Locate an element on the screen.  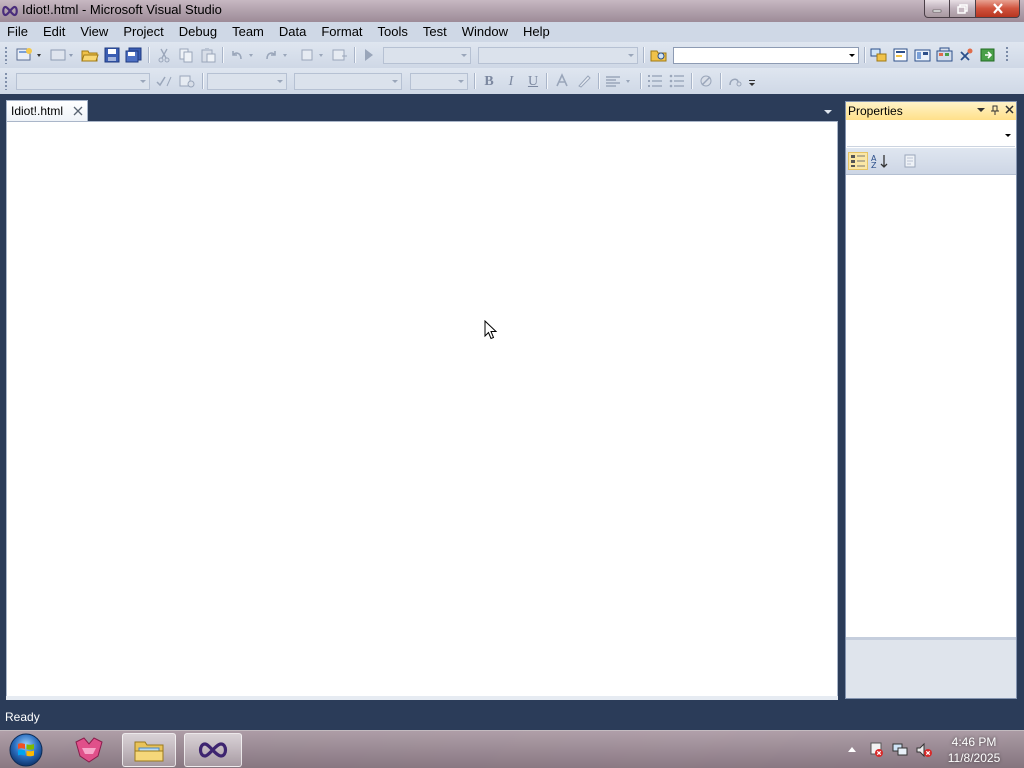
system-clock: 4:46 PM 11/8/2025 is located at coordinates (974, 750).